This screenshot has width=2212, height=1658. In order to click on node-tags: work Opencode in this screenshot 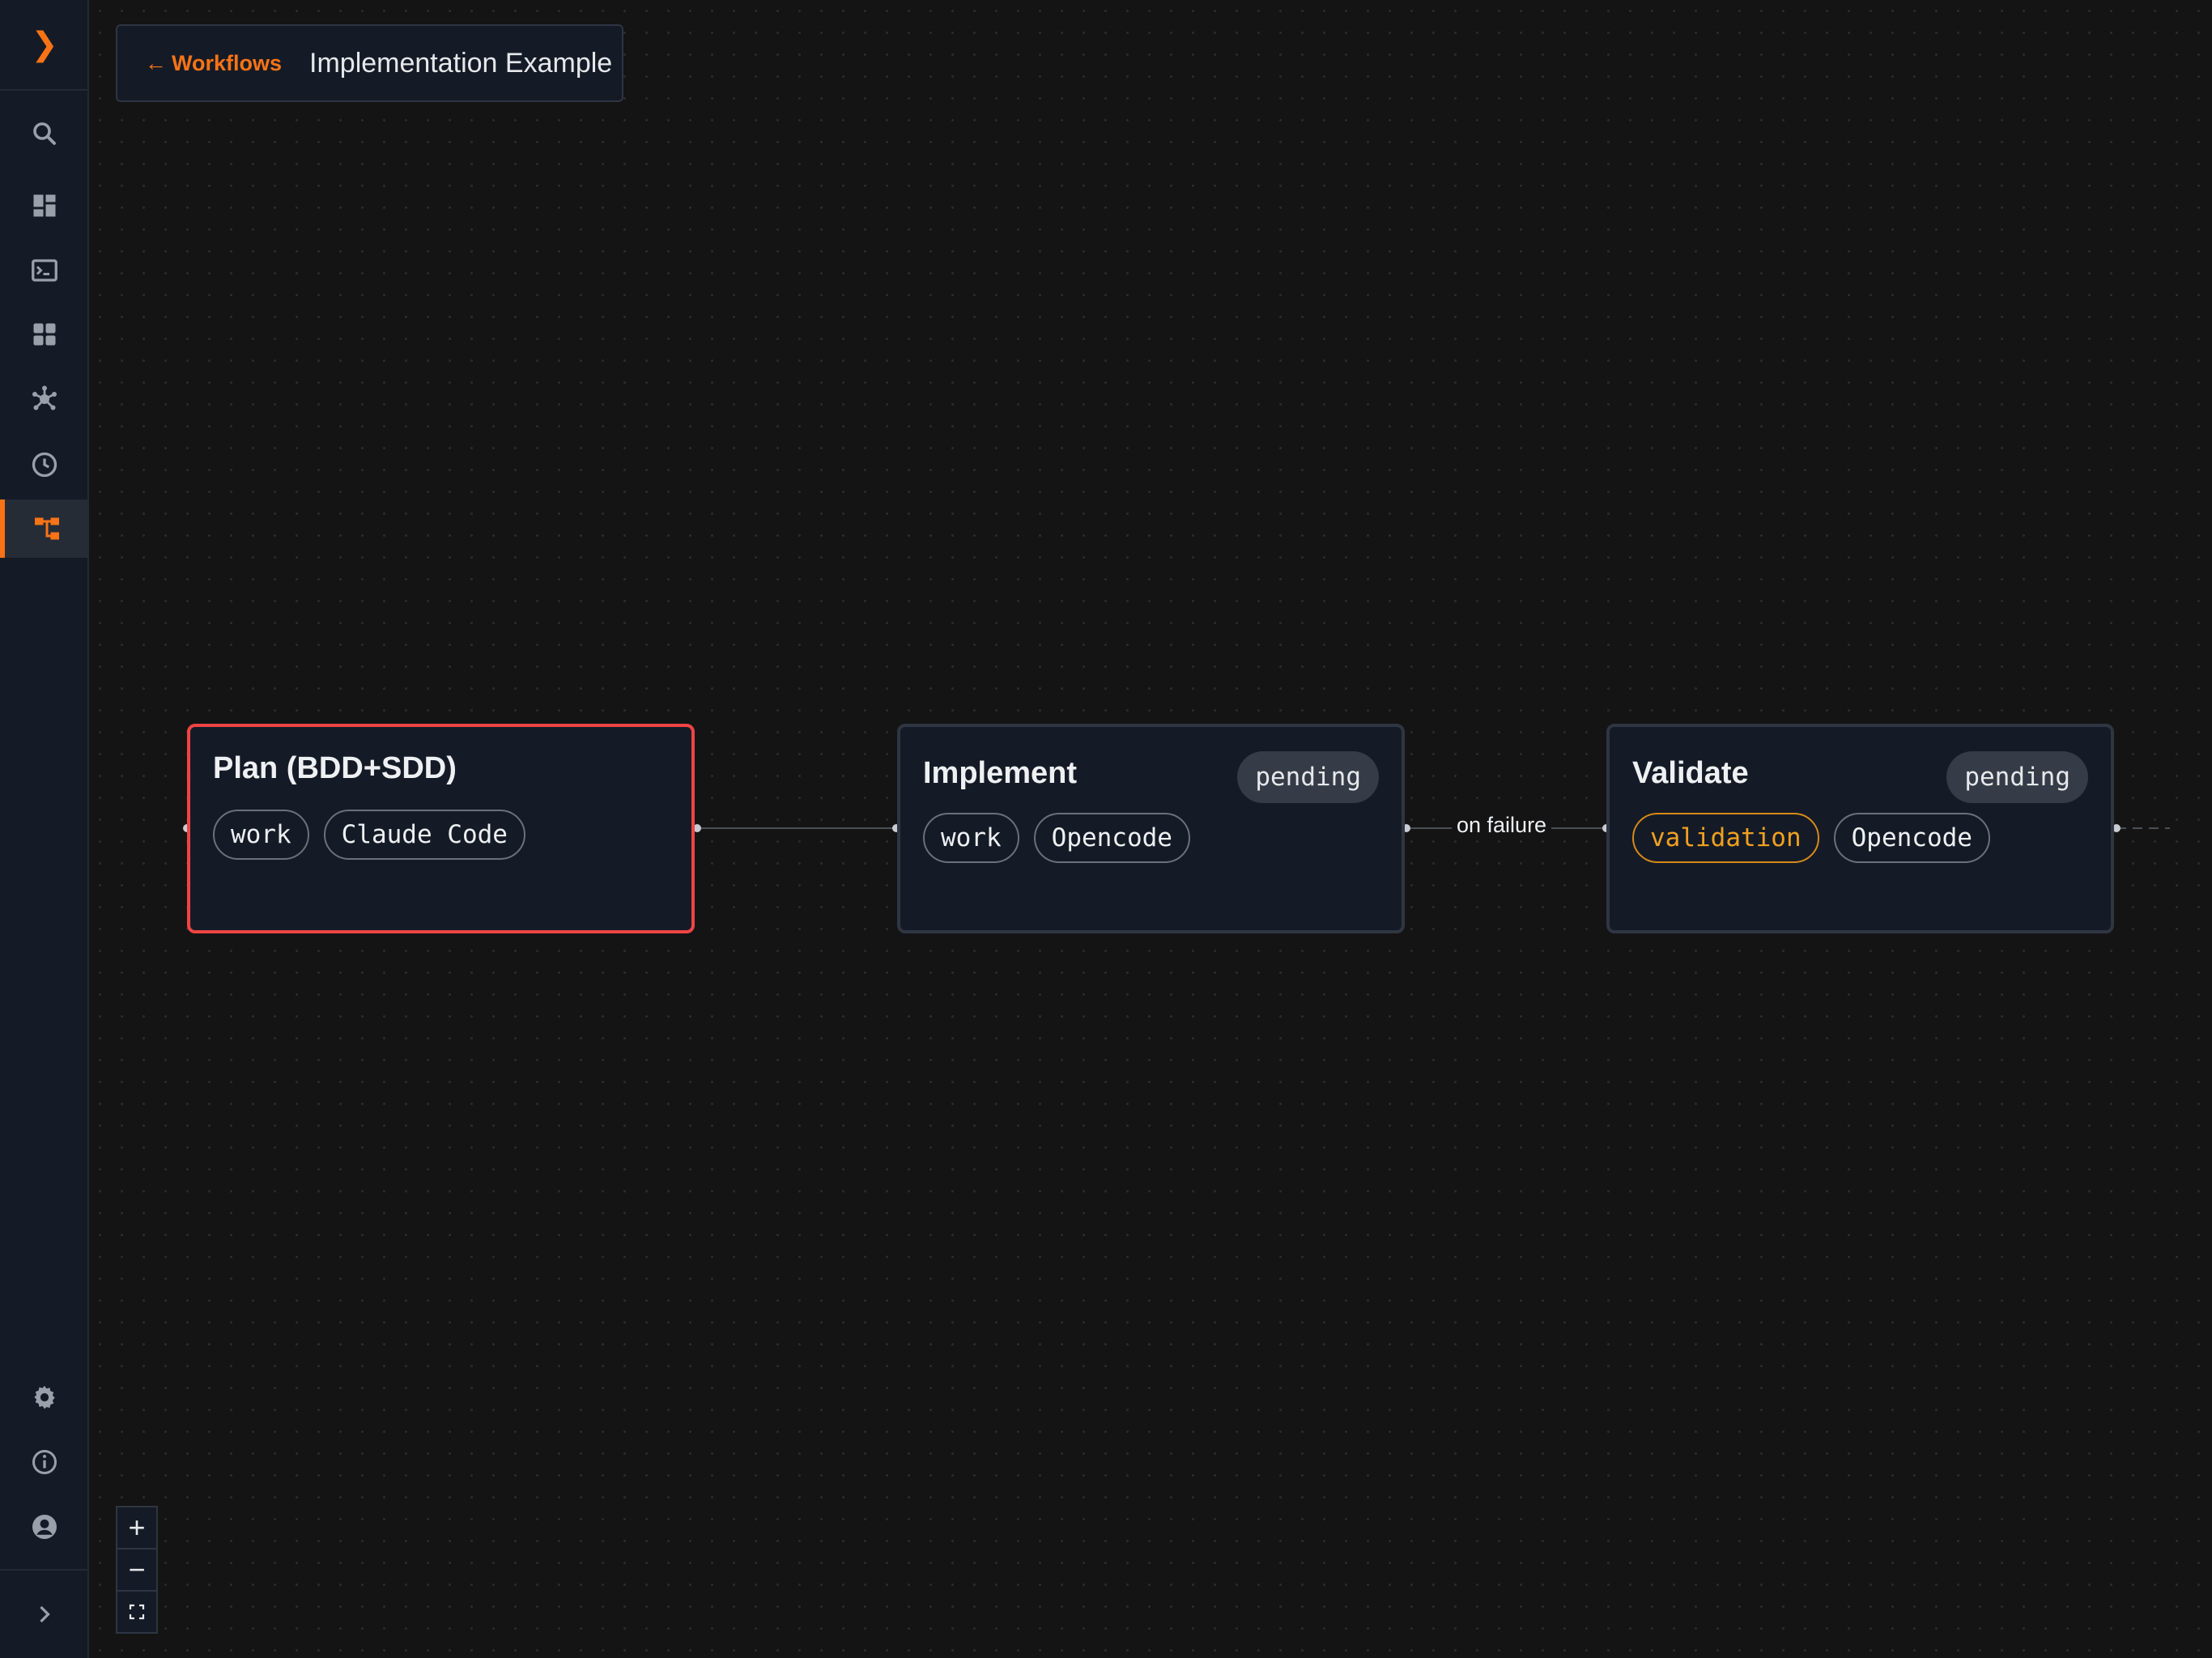, I will do `click(1056, 838)`.